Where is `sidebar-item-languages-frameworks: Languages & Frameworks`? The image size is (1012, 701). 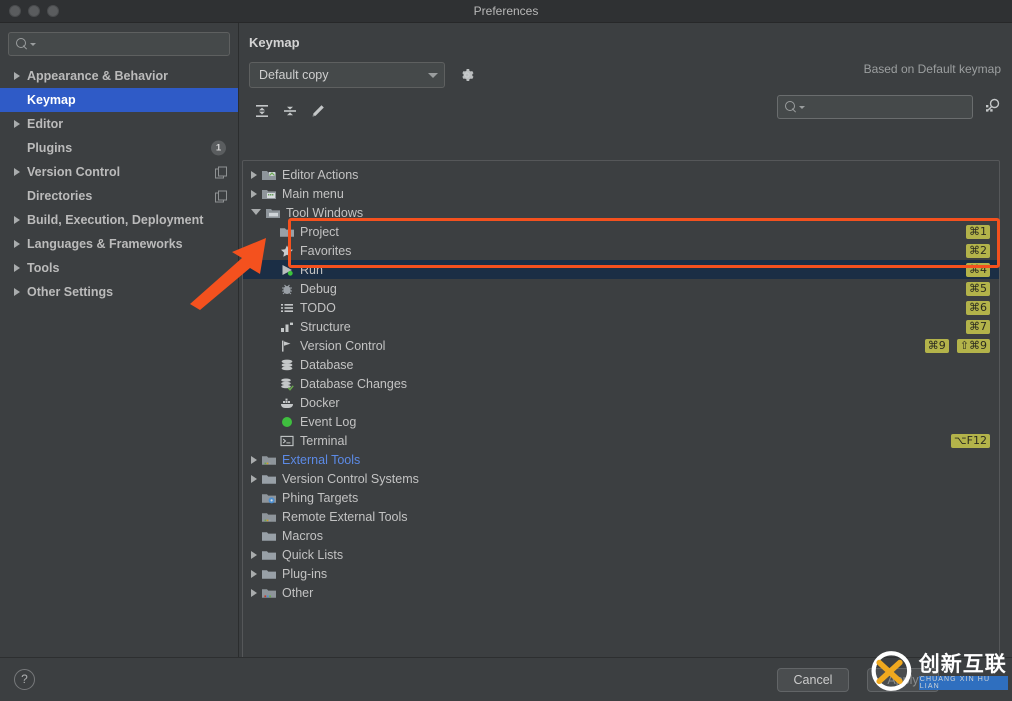
sidebar-item-languages-frameworks: Languages & Frameworks is located at coordinates (119, 244).